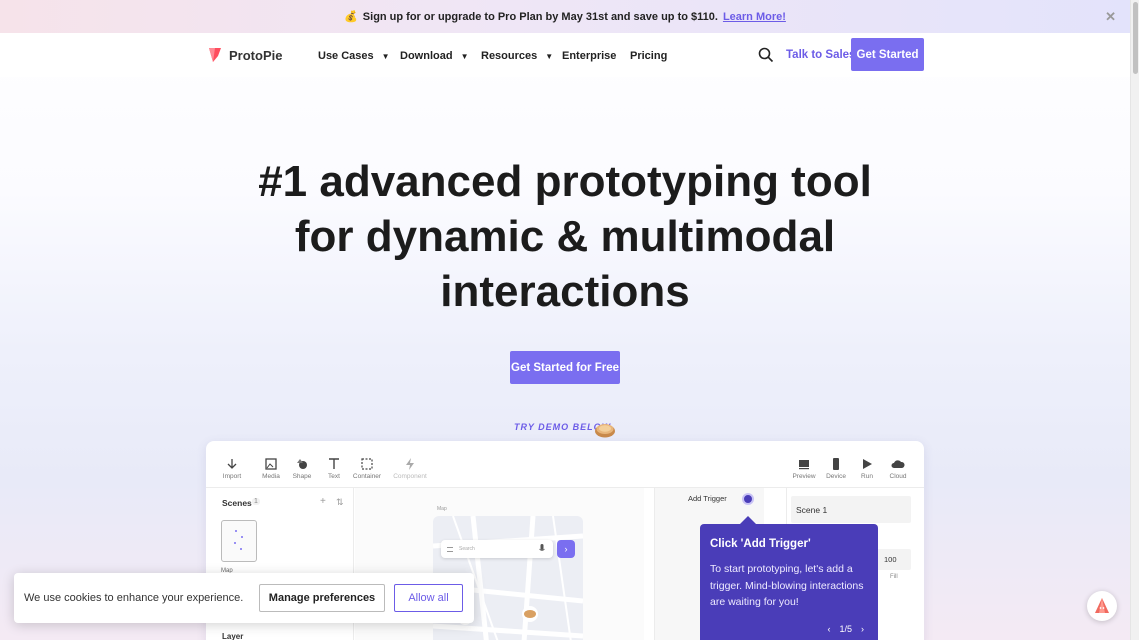  I want to click on hero-line-3: interactions, so click(565, 291).